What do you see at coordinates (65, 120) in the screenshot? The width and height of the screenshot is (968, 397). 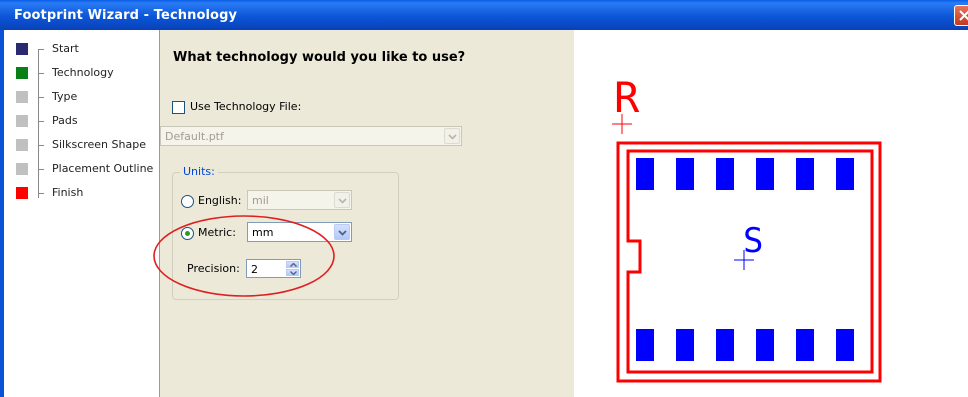 I see `step-label: Pads` at bounding box center [65, 120].